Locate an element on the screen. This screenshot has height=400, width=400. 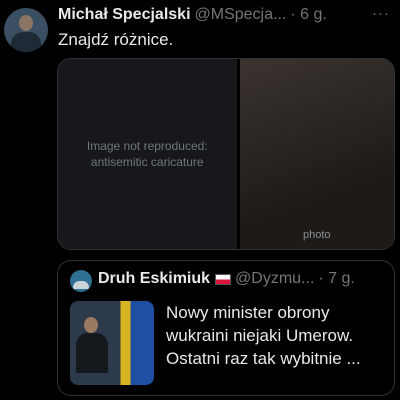
quote-text-line: wukraini niejaki Umerow. is located at coordinates (260, 335).